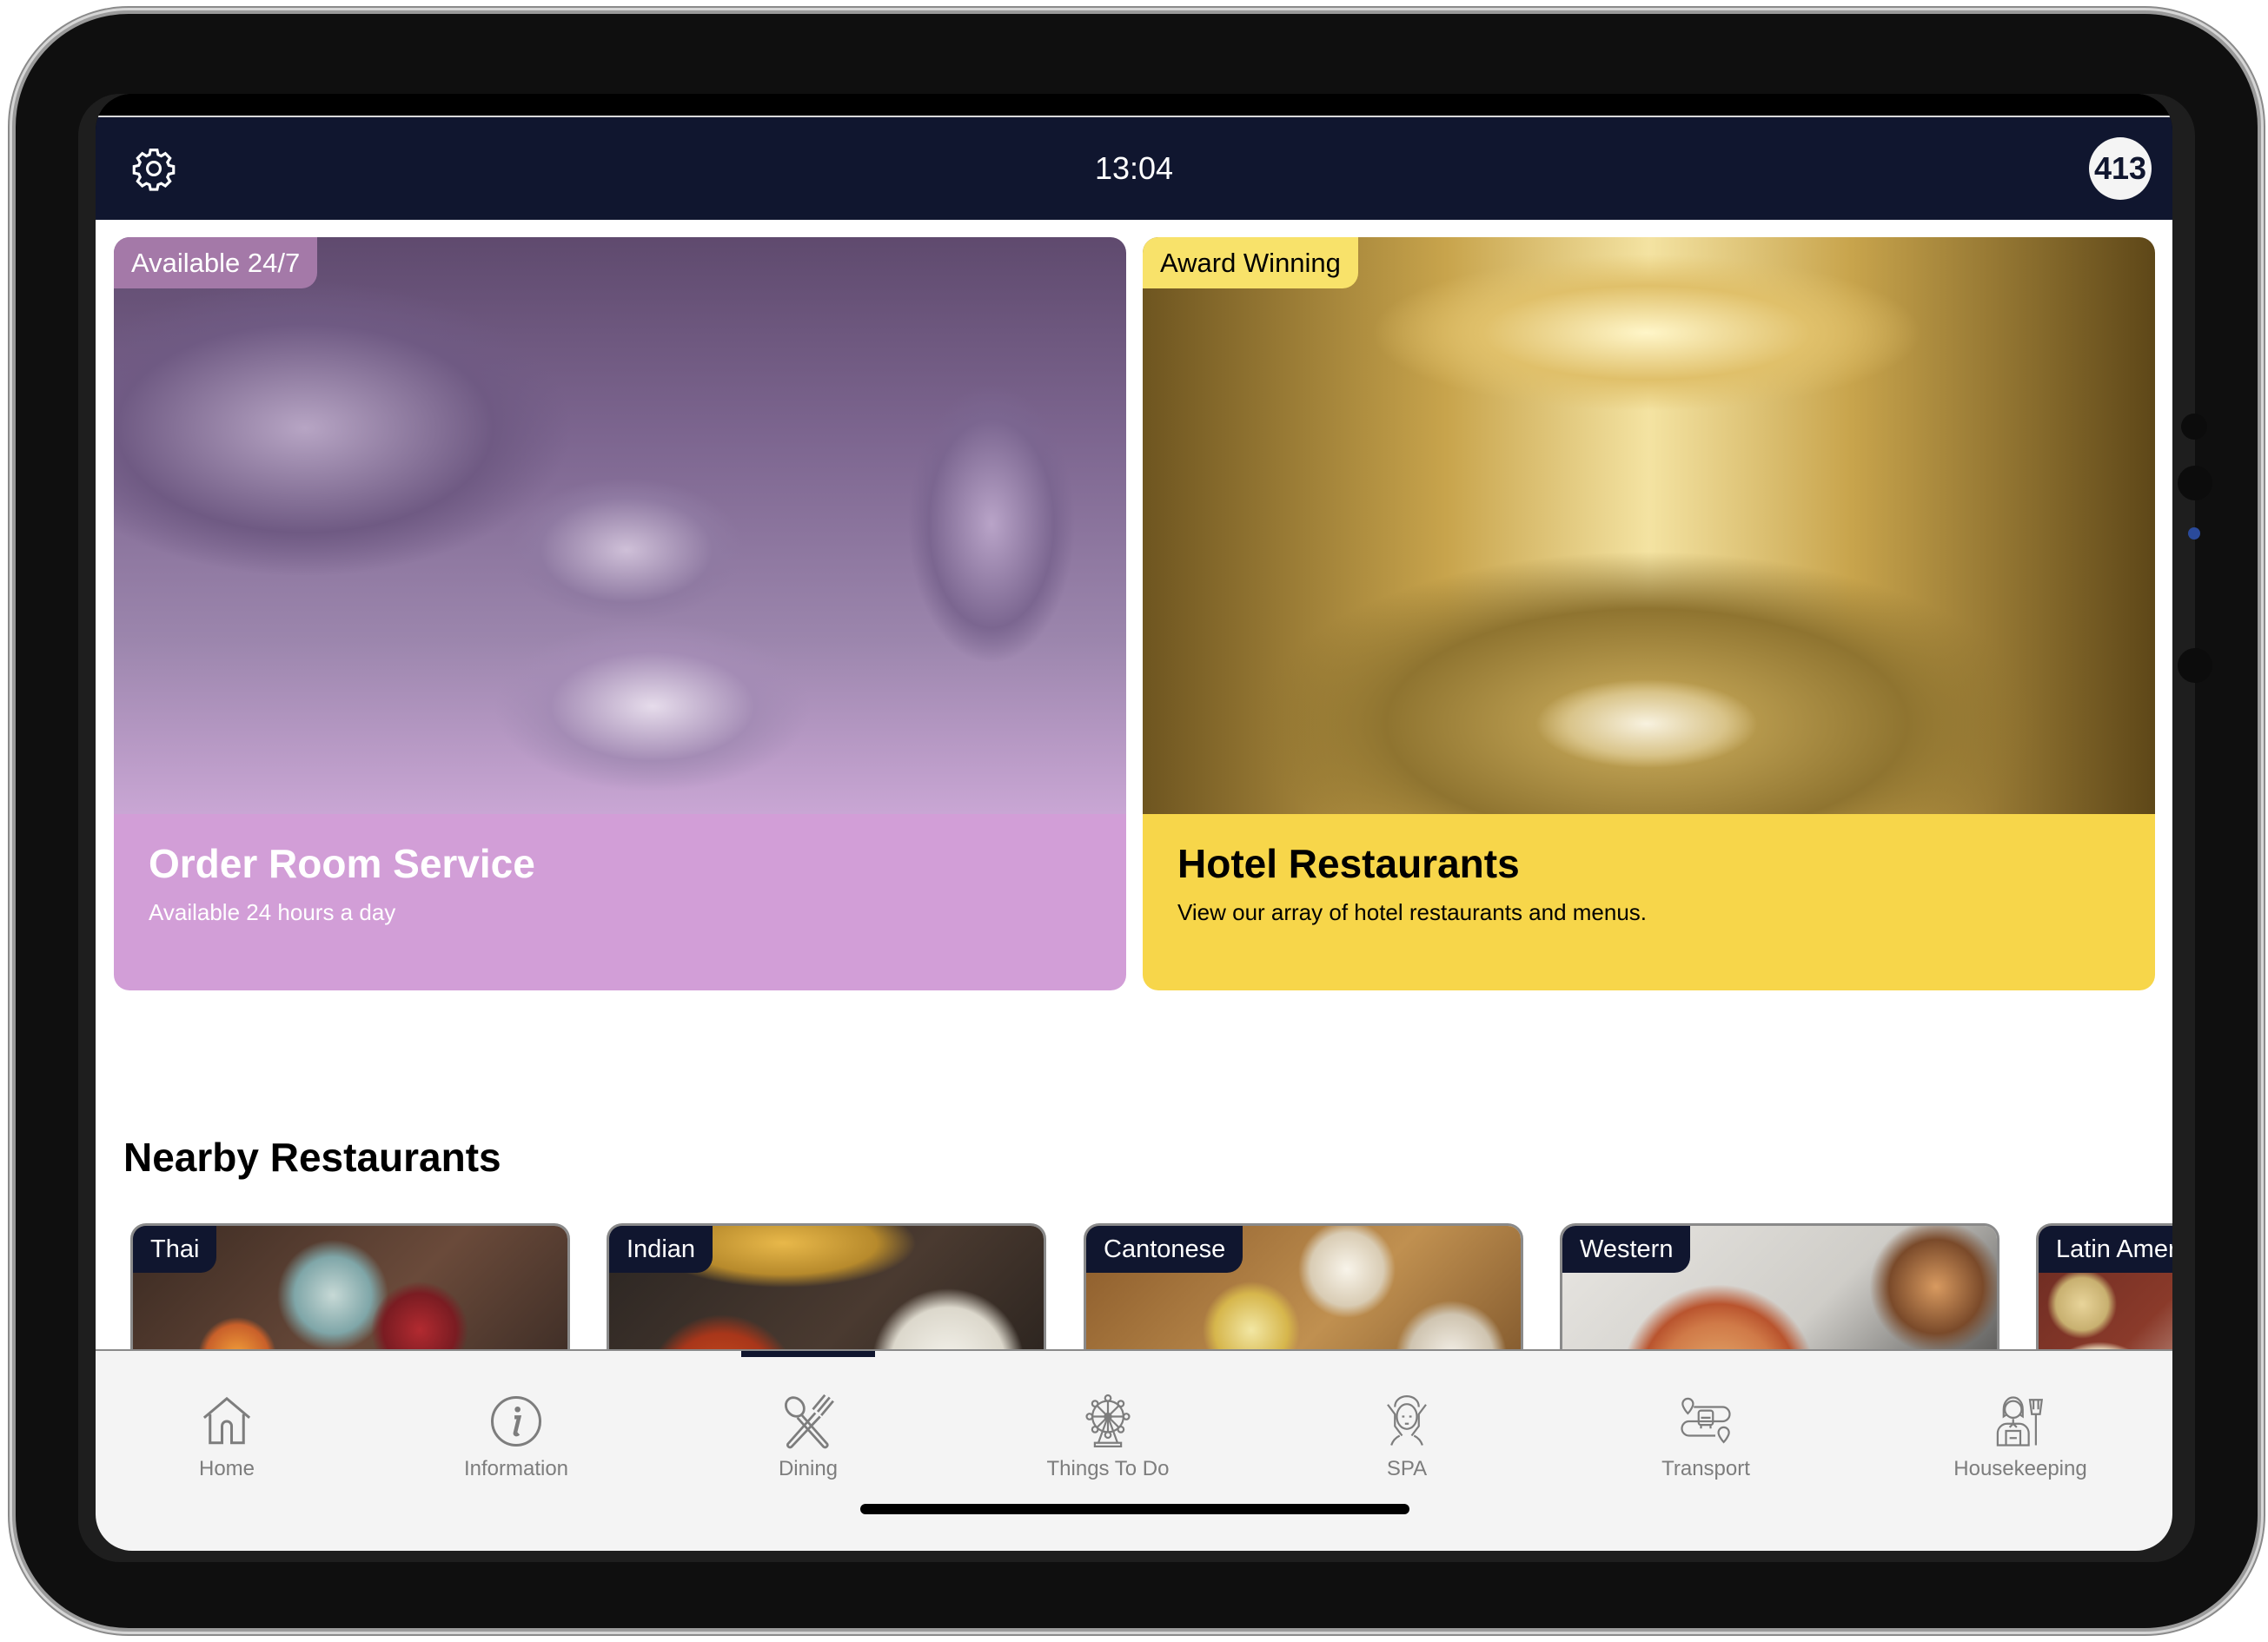 The height and width of the screenshot is (1642, 2268). I want to click on cuisine-label: Indian, so click(661, 1249).